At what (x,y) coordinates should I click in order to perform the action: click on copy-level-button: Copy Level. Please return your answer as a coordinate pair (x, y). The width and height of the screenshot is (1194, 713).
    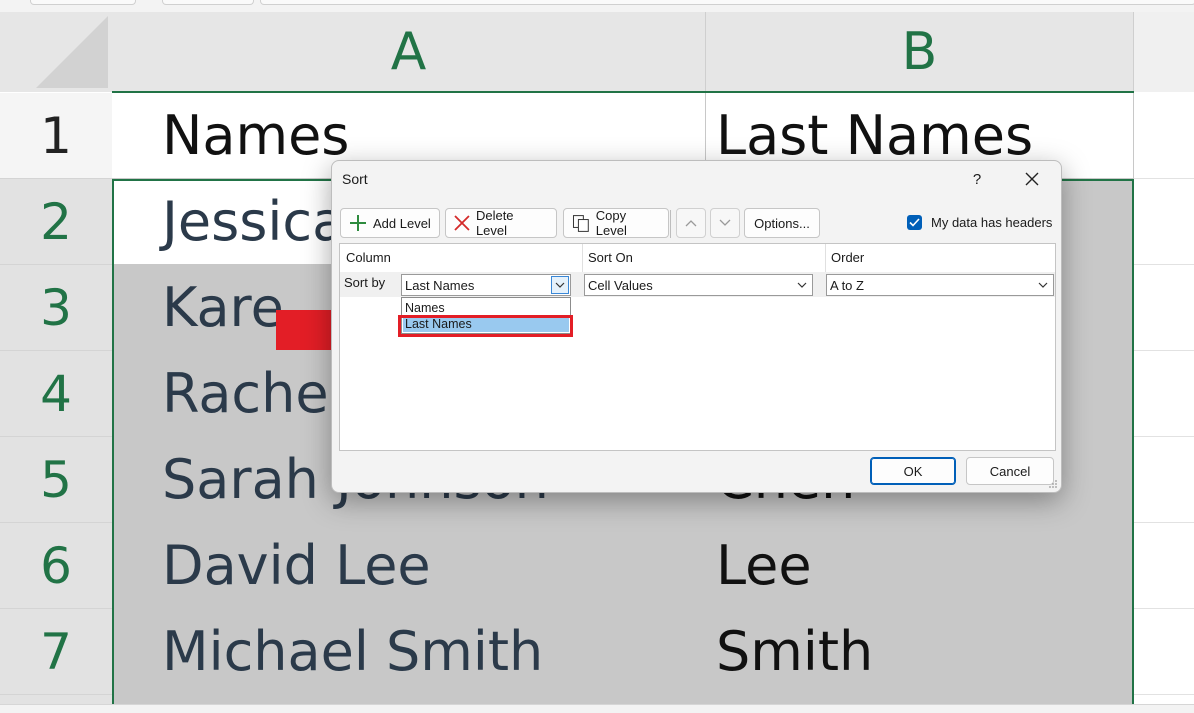
    Looking at the image, I should click on (616, 223).